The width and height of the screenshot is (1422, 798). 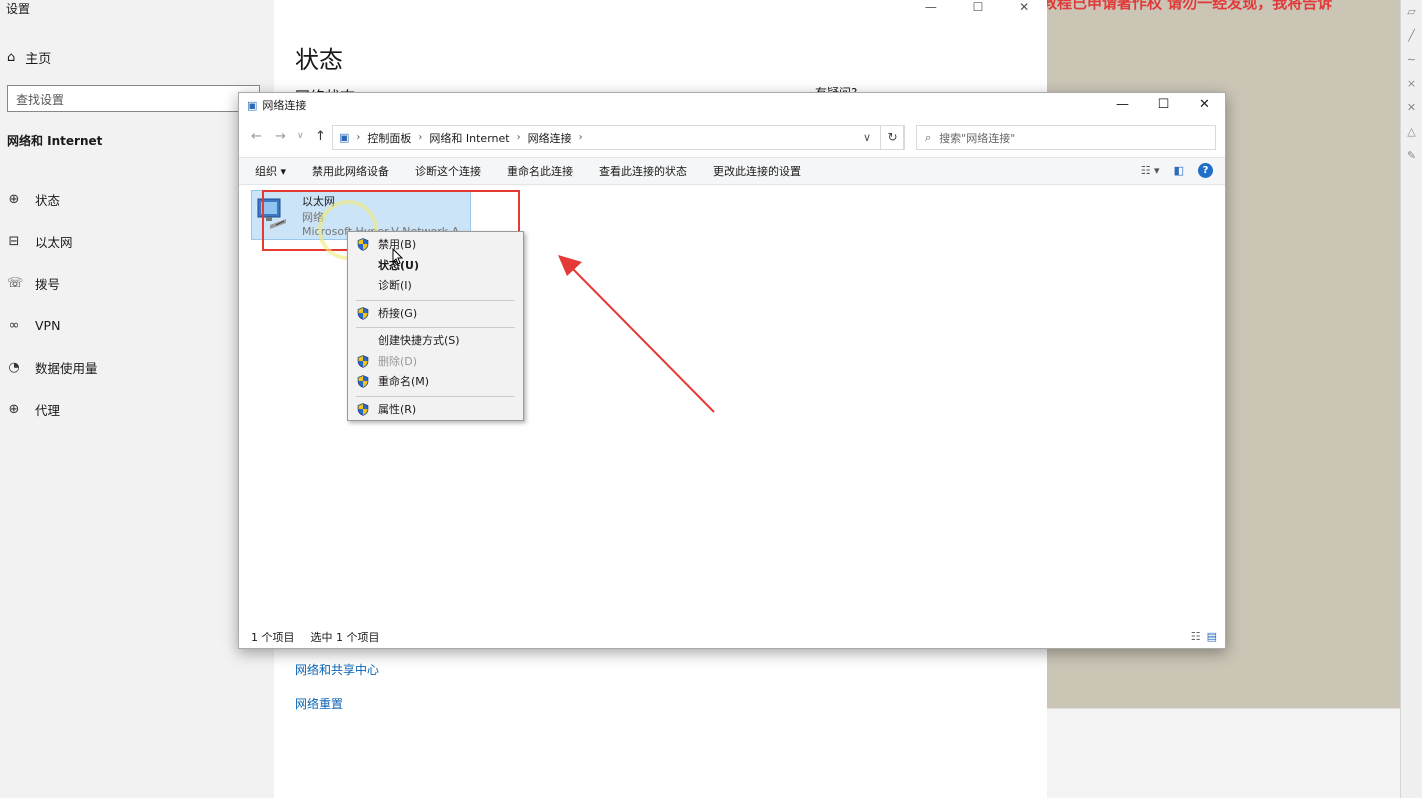 I want to click on menu-item-diagnose: 诊断(I), so click(x=435, y=286).